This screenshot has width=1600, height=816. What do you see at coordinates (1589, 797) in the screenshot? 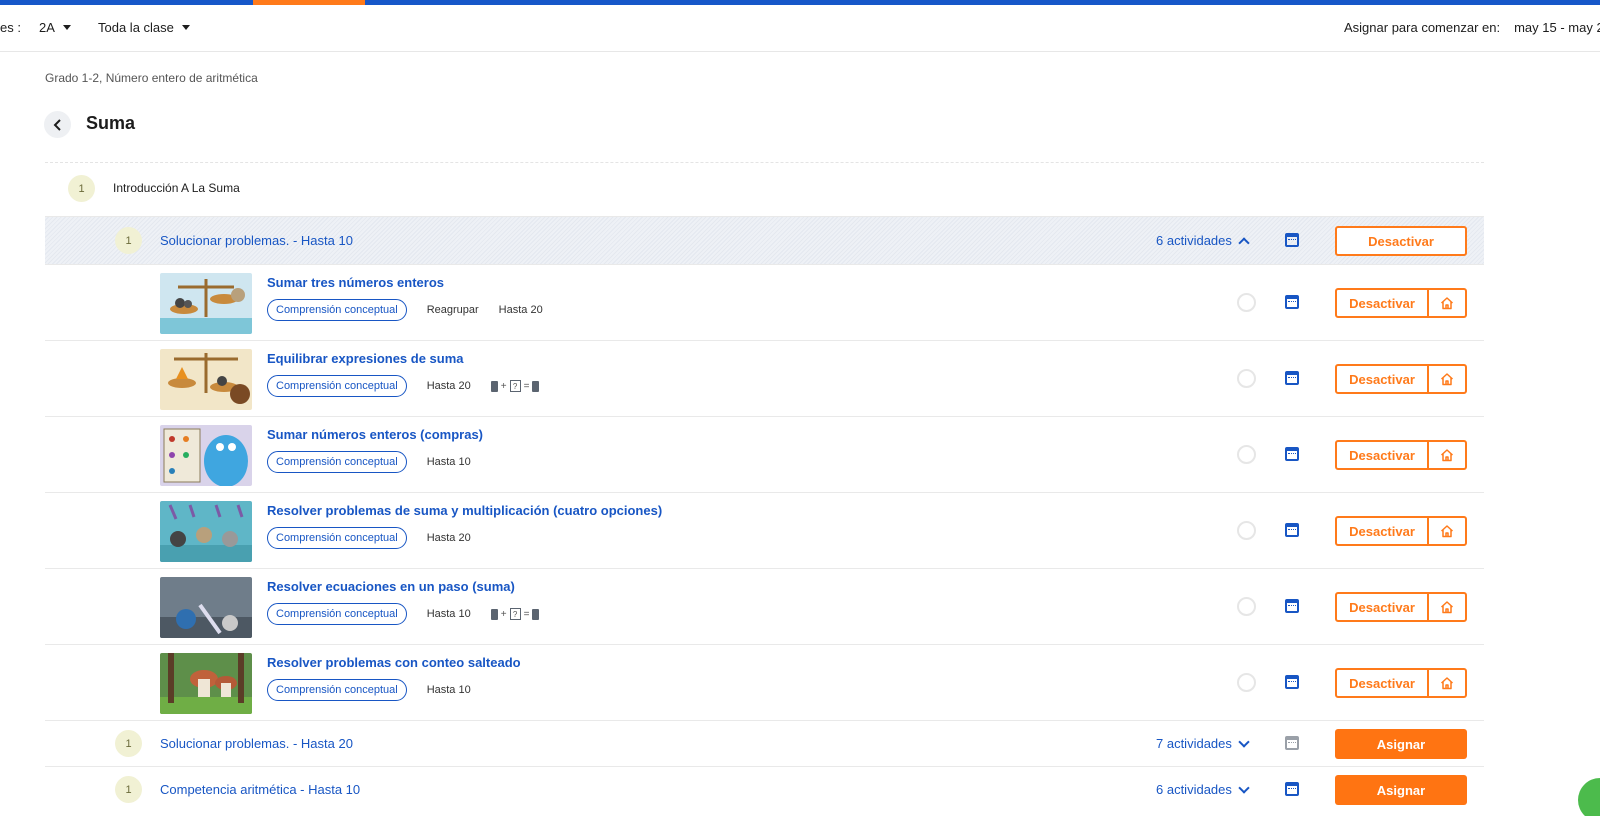
I see `help-chat-button` at bounding box center [1589, 797].